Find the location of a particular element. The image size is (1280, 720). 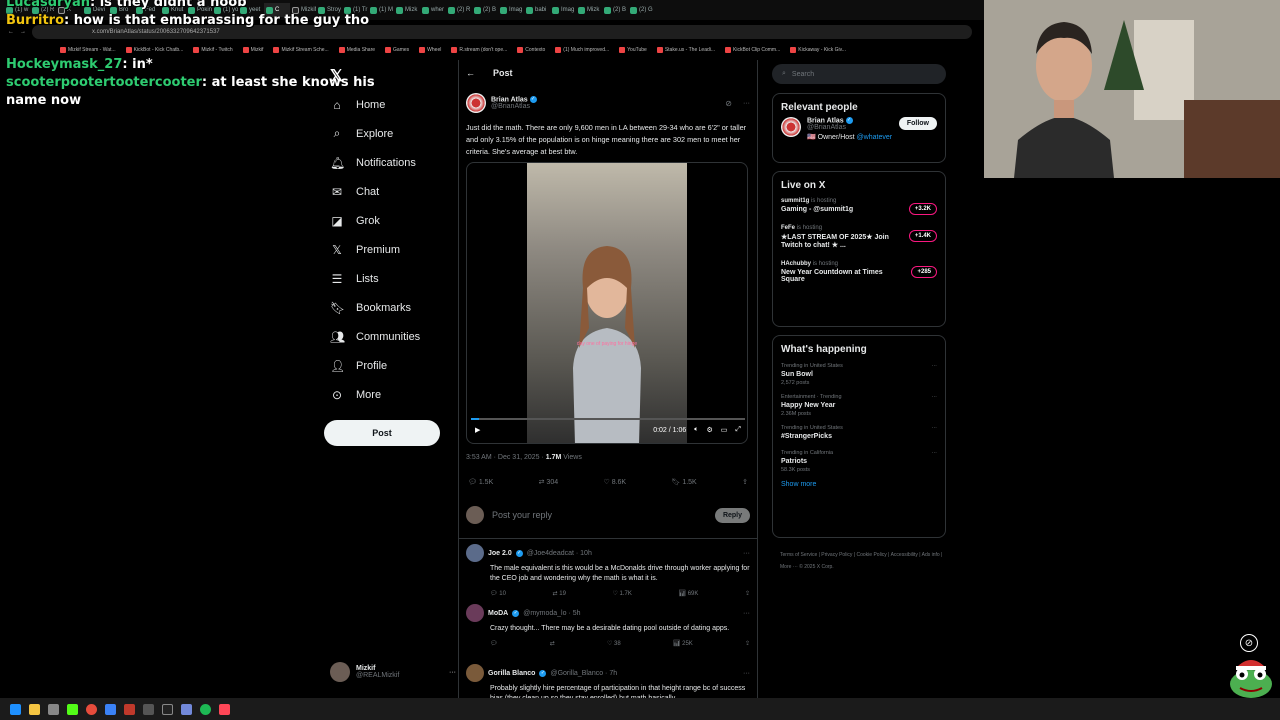

nav-item-communities: 👥︎ Communities is located at coordinates (385, 336).